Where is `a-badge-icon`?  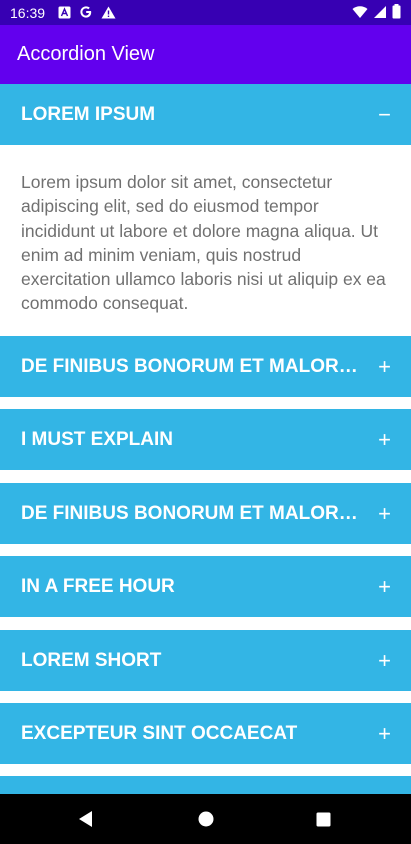 a-badge-icon is located at coordinates (64, 14).